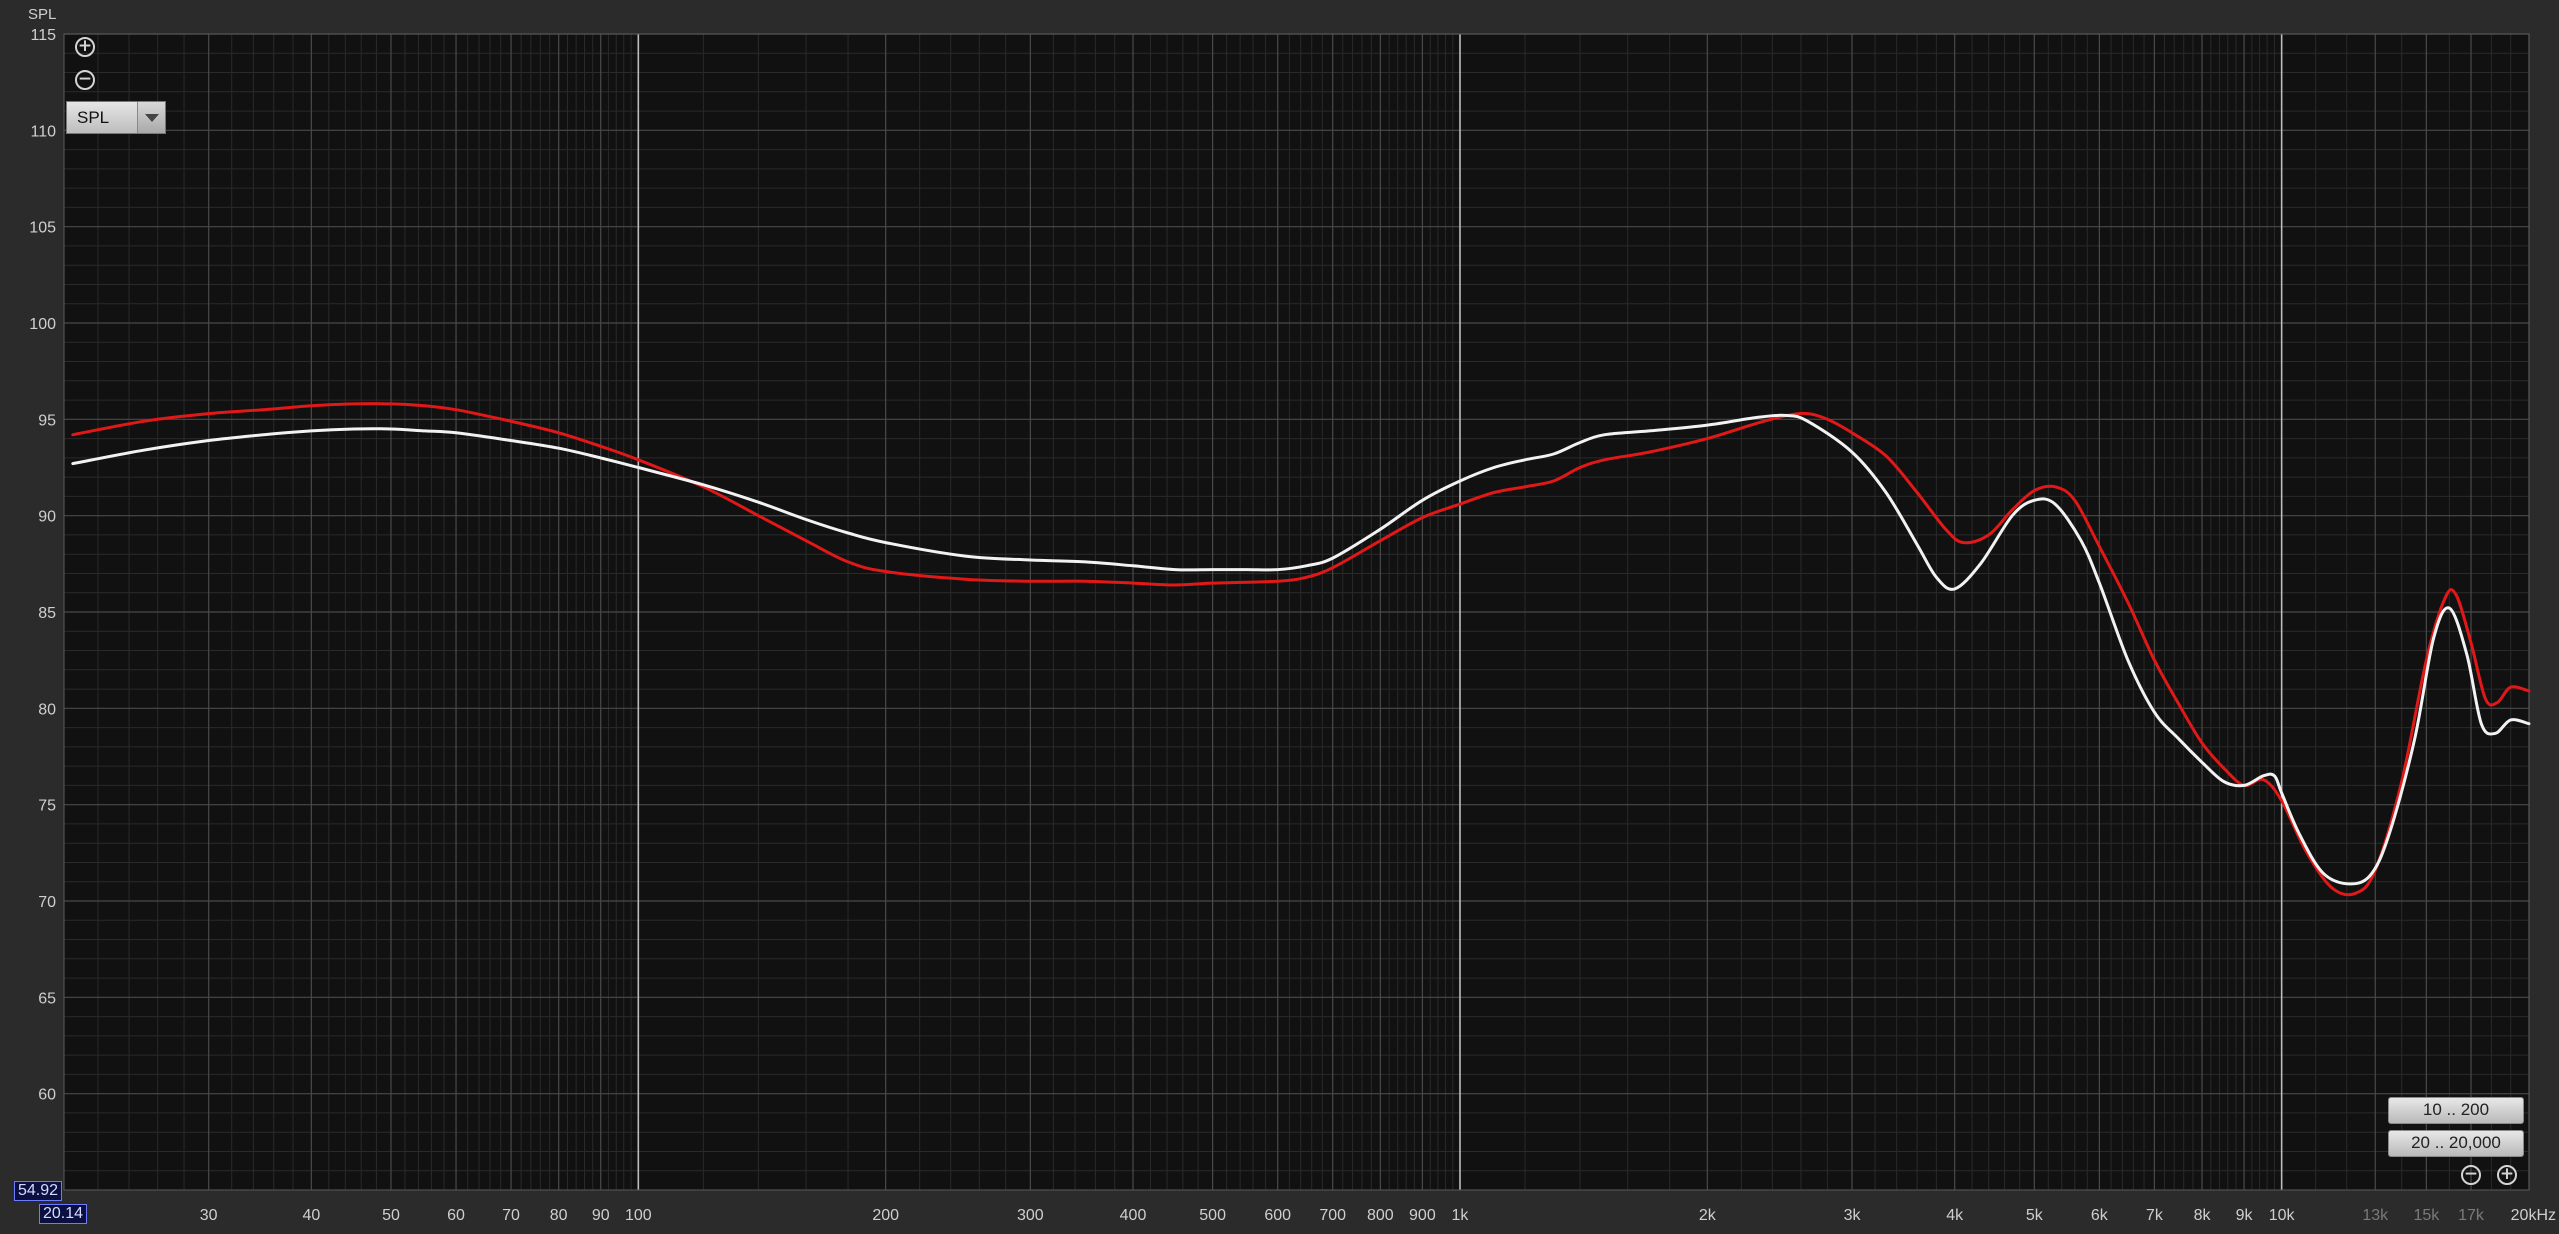 The image size is (2559, 1234). Describe the element at coordinates (43, 35) in the screenshot. I see `y-tick-label: 115` at that location.